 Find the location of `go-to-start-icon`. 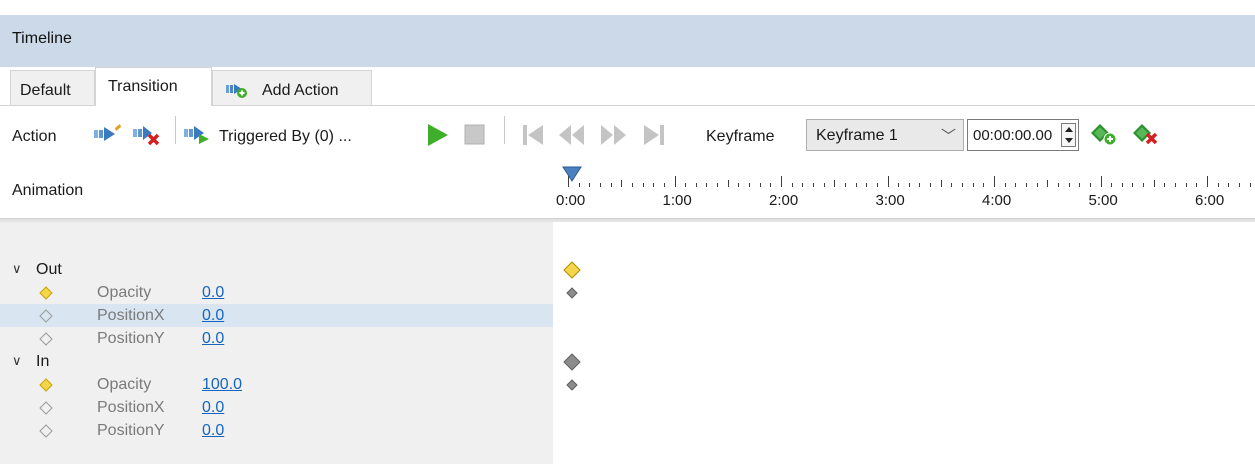

go-to-start-icon is located at coordinates (534, 135).